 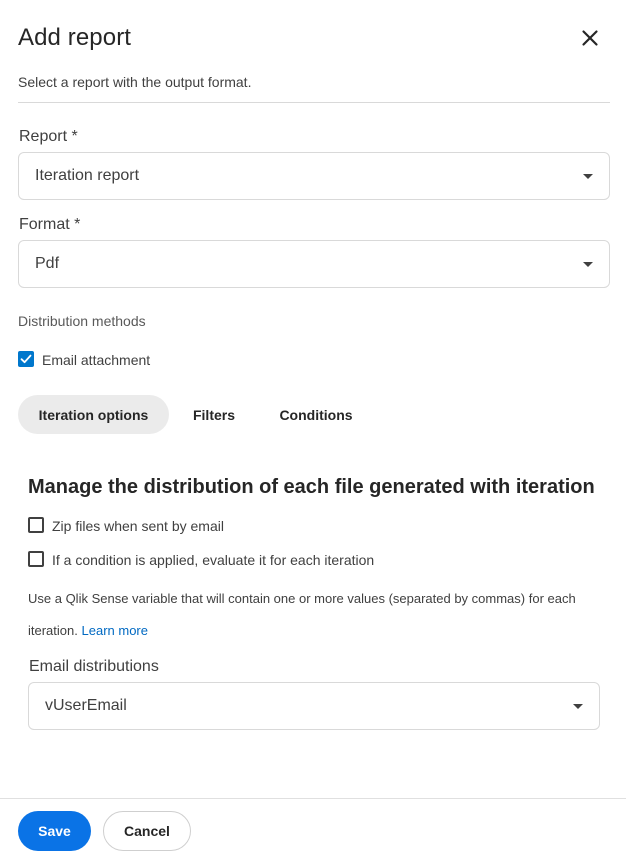 I want to click on header-divider, so click(x=314, y=102).